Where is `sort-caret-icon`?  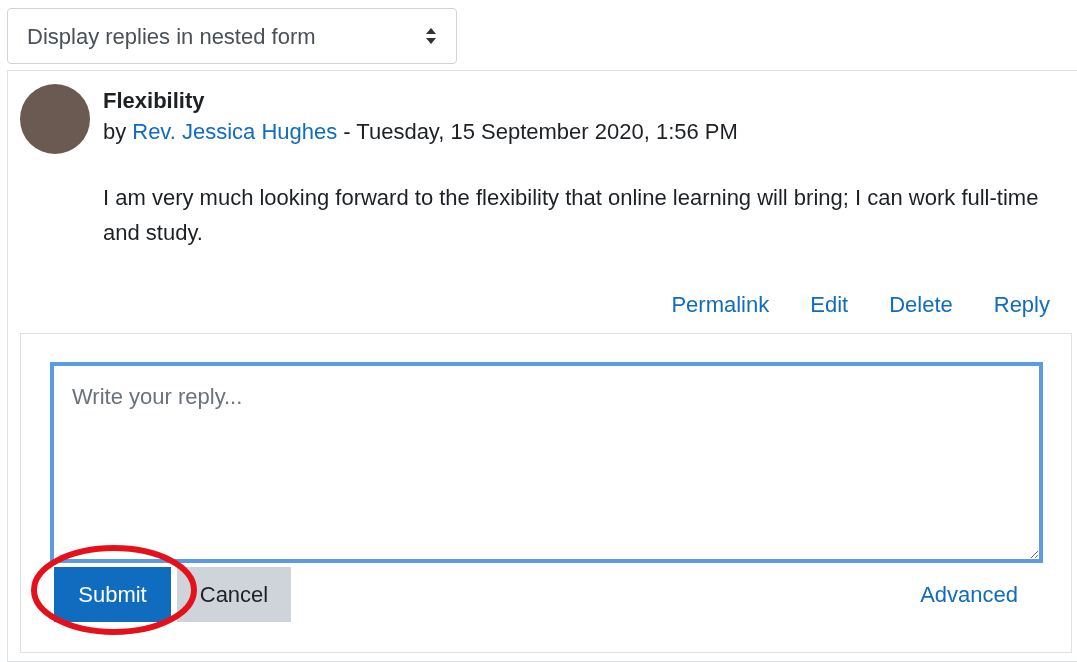
sort-caret-icon is located at coordinates (431, 36).